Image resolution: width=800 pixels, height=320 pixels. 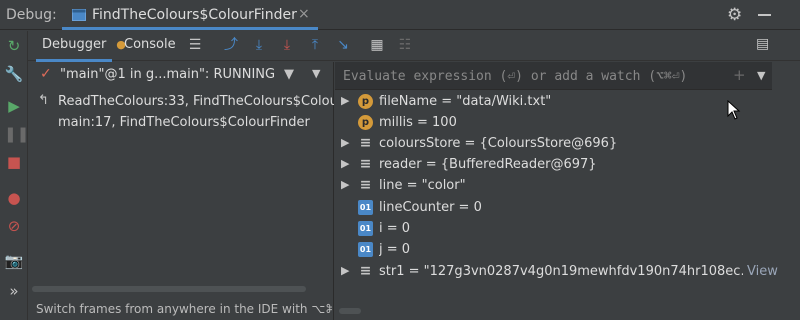 I want to click on debug-side-toolbar: ↻ 🔧 ▶ ❚❚ ■ ● ⊘ 📷 », so click(x=14, y=175).